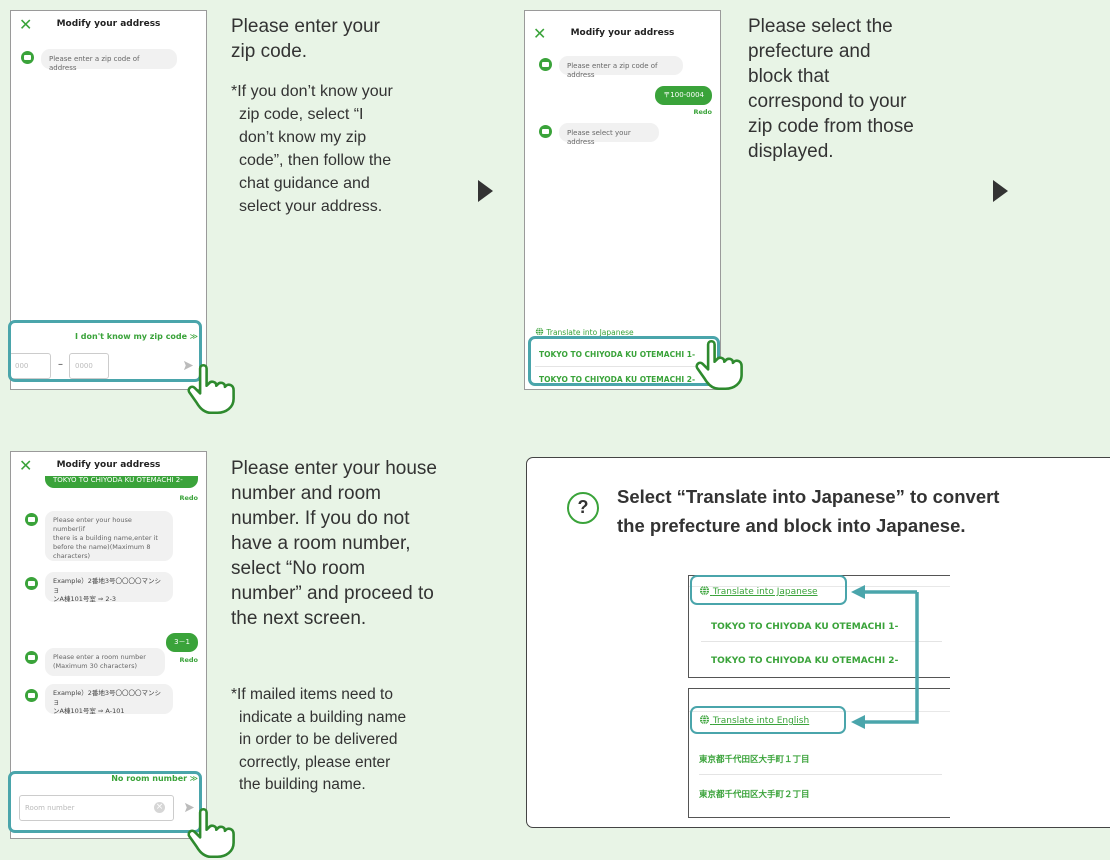 Image resolution: width=1110 pixels, height=860 pixels. I want to click on address-options-highlight, so click(624, 361).